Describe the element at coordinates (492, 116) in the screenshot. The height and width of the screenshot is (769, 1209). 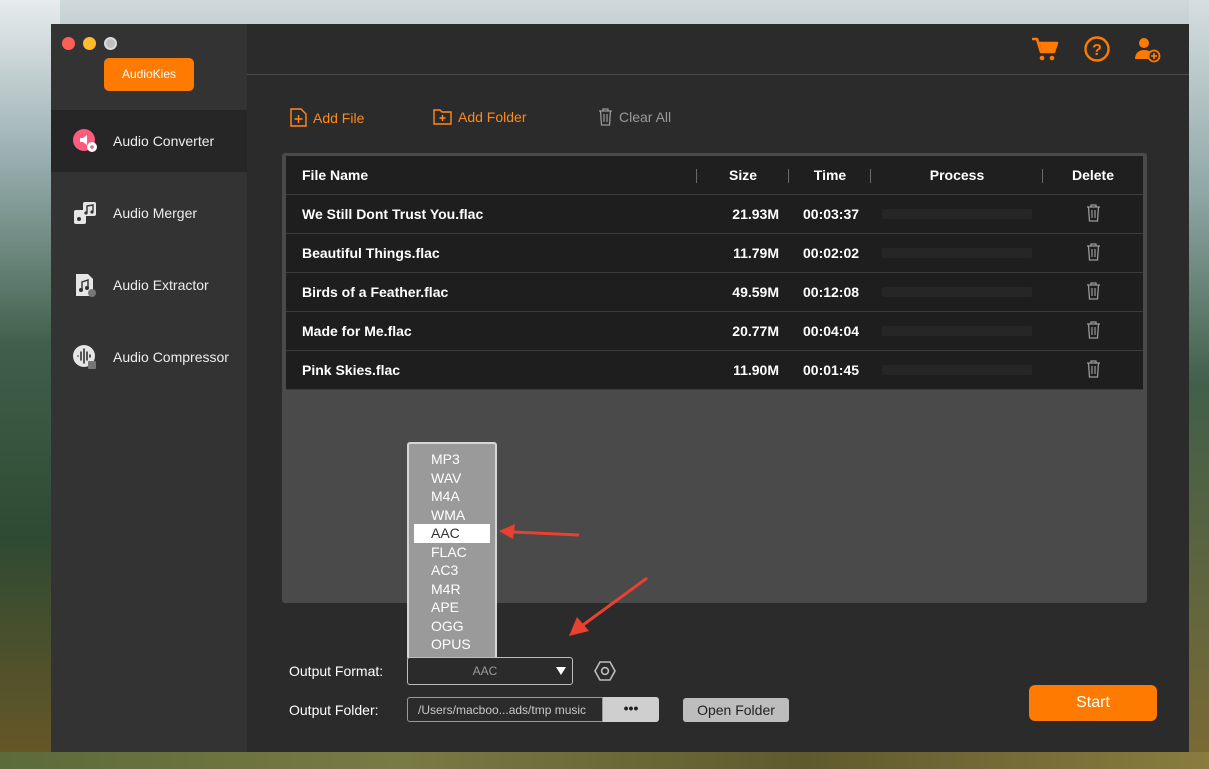
I see `add-folder-label: Add Folder` at that location.